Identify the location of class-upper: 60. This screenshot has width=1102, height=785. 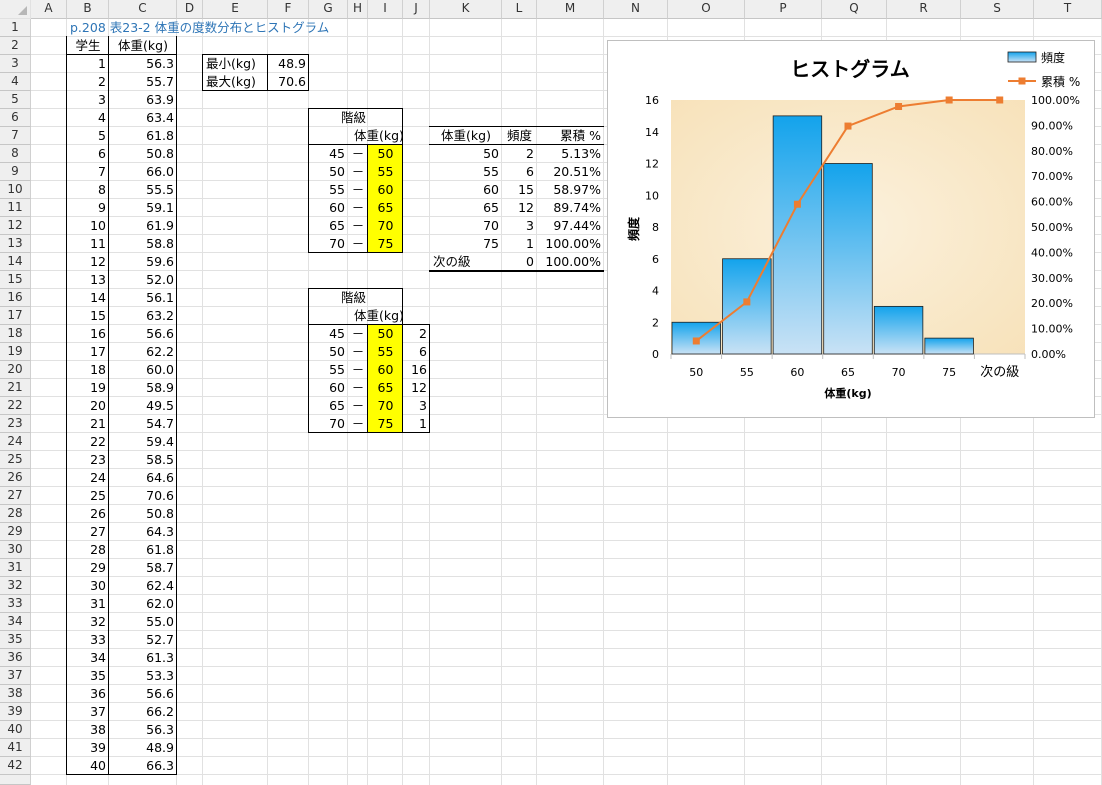
(385, 370).